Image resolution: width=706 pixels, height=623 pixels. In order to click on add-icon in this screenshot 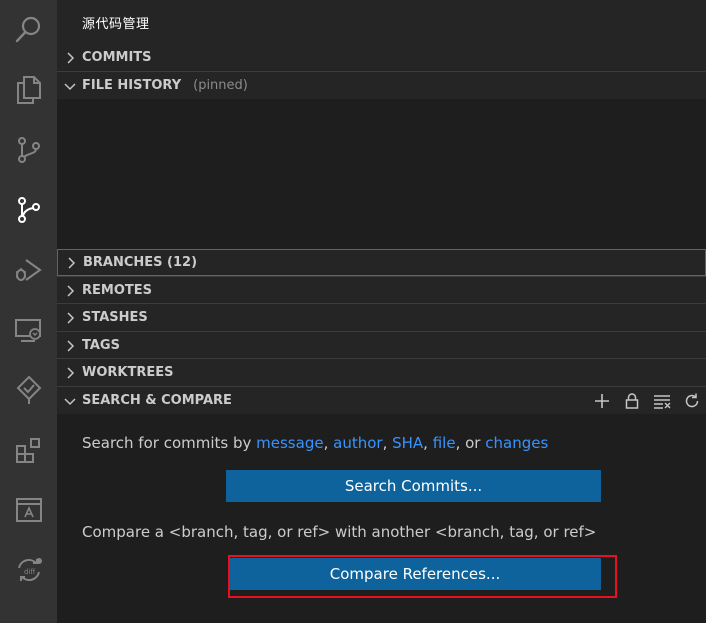, I will do `click(602, 401)`.